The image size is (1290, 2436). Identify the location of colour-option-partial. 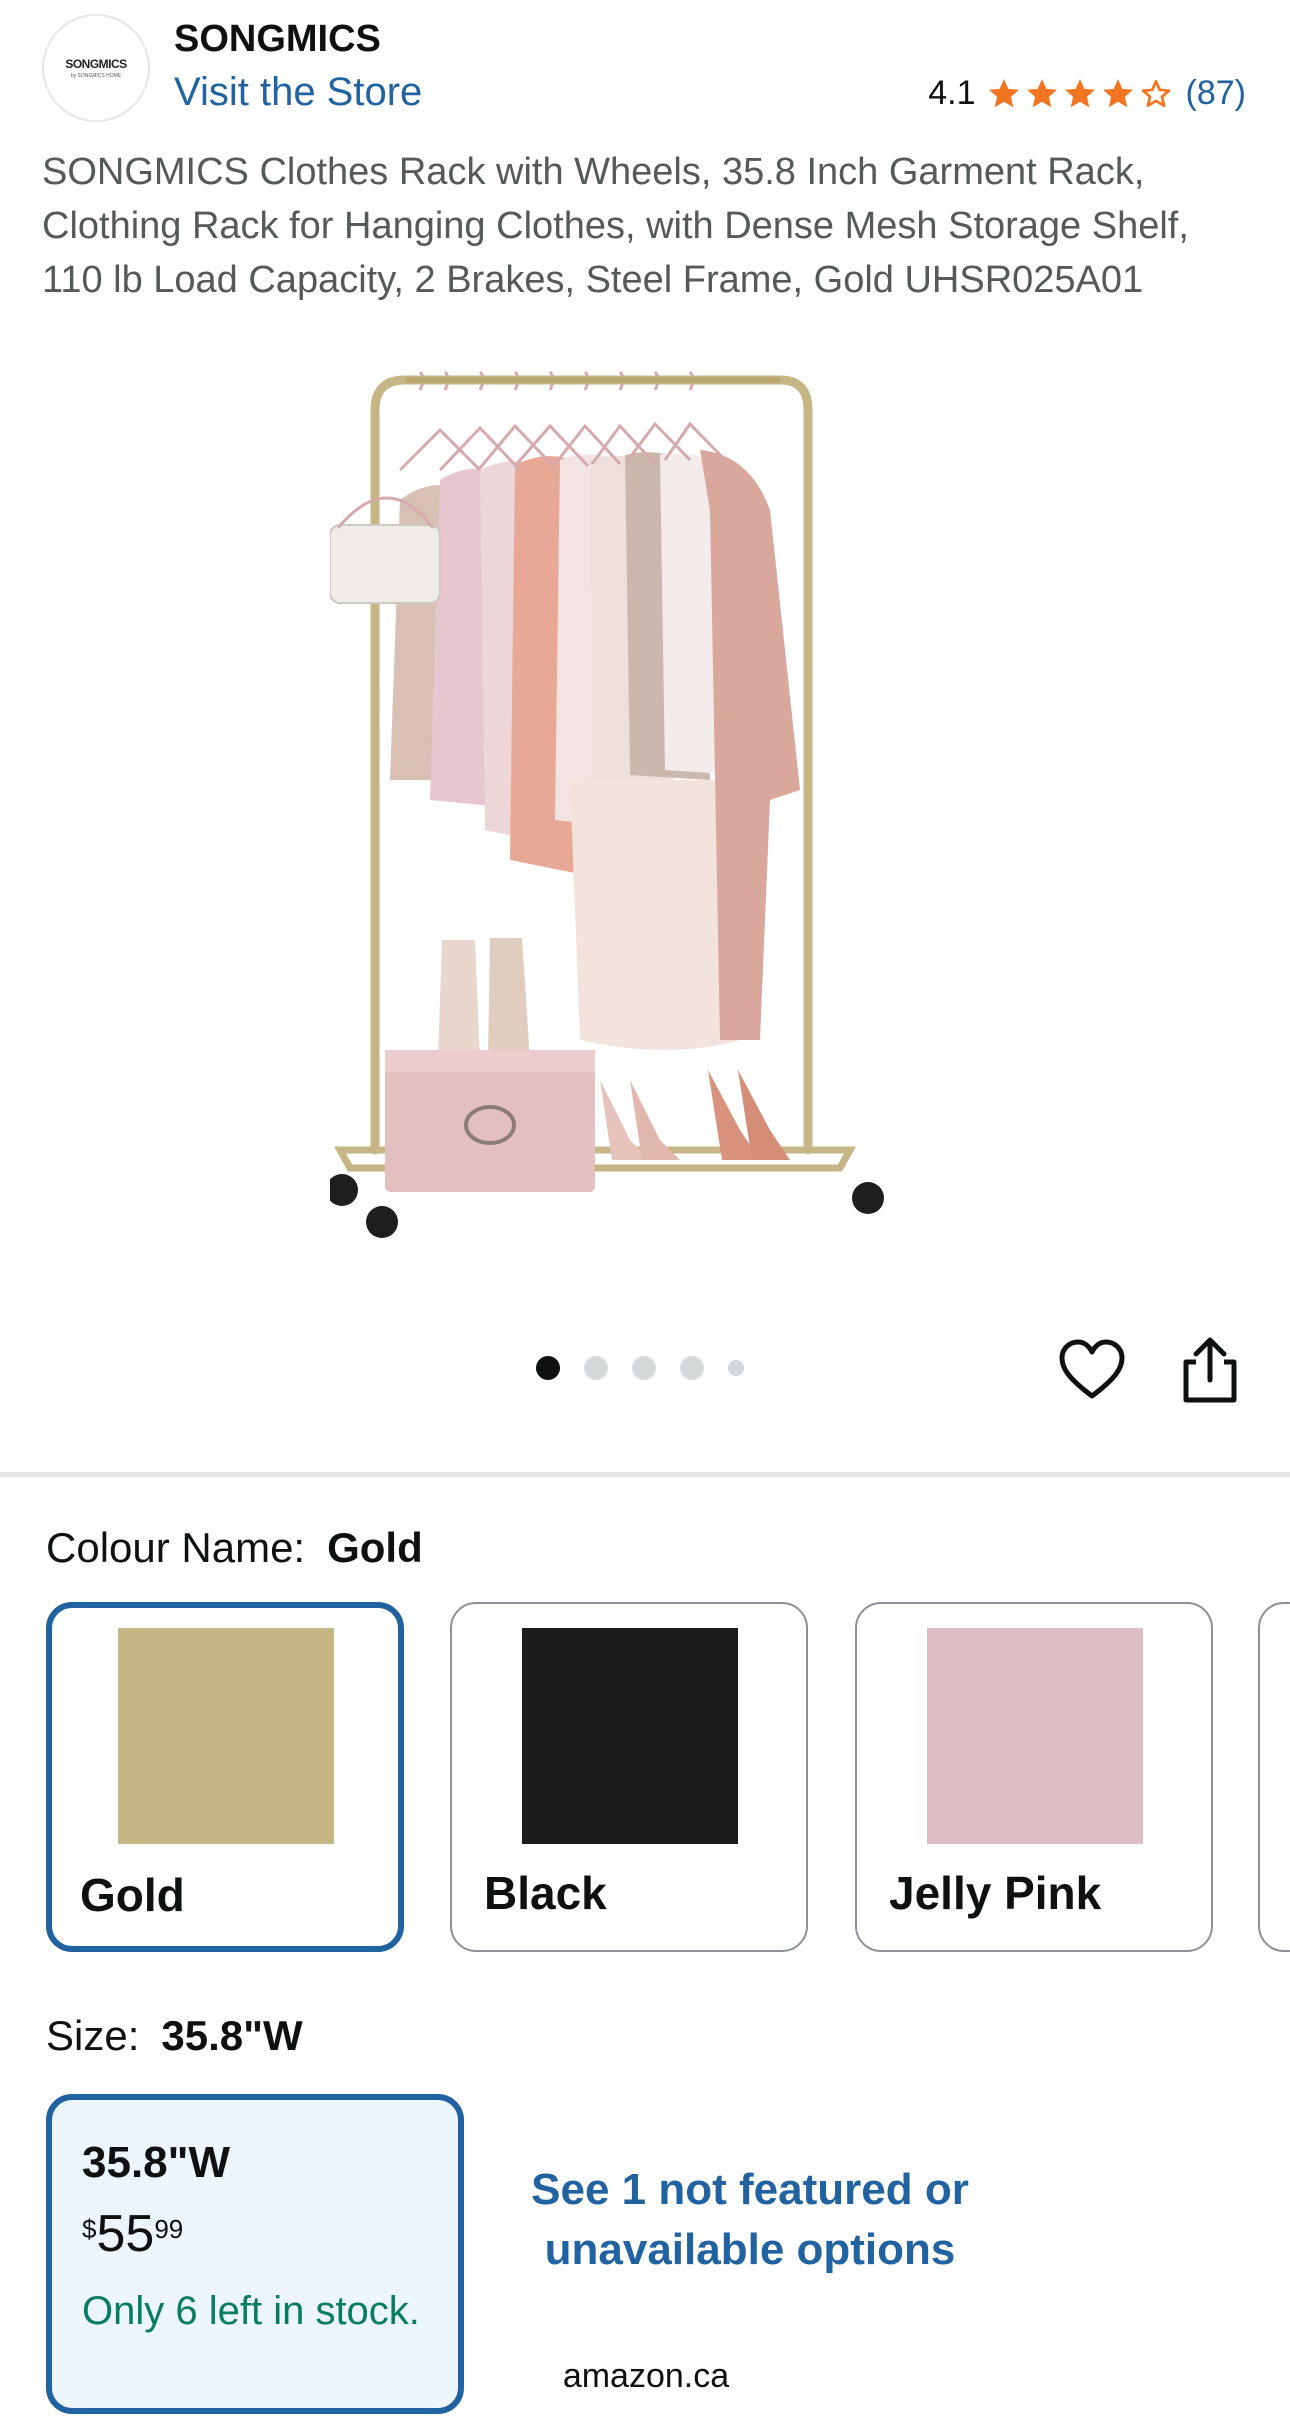
(1274, 1777).